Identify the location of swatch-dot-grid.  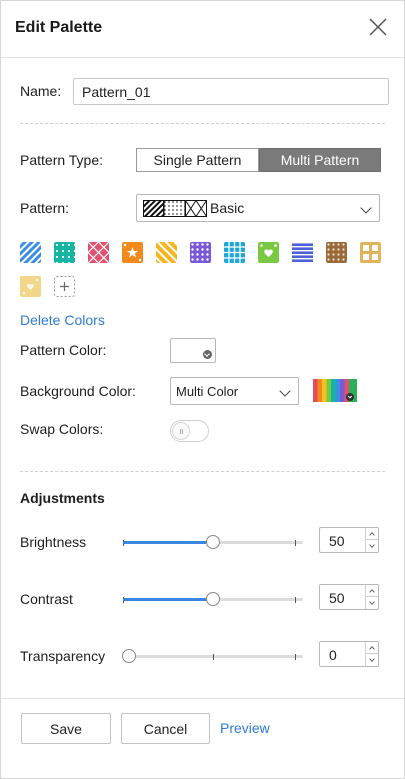
(200, 252).